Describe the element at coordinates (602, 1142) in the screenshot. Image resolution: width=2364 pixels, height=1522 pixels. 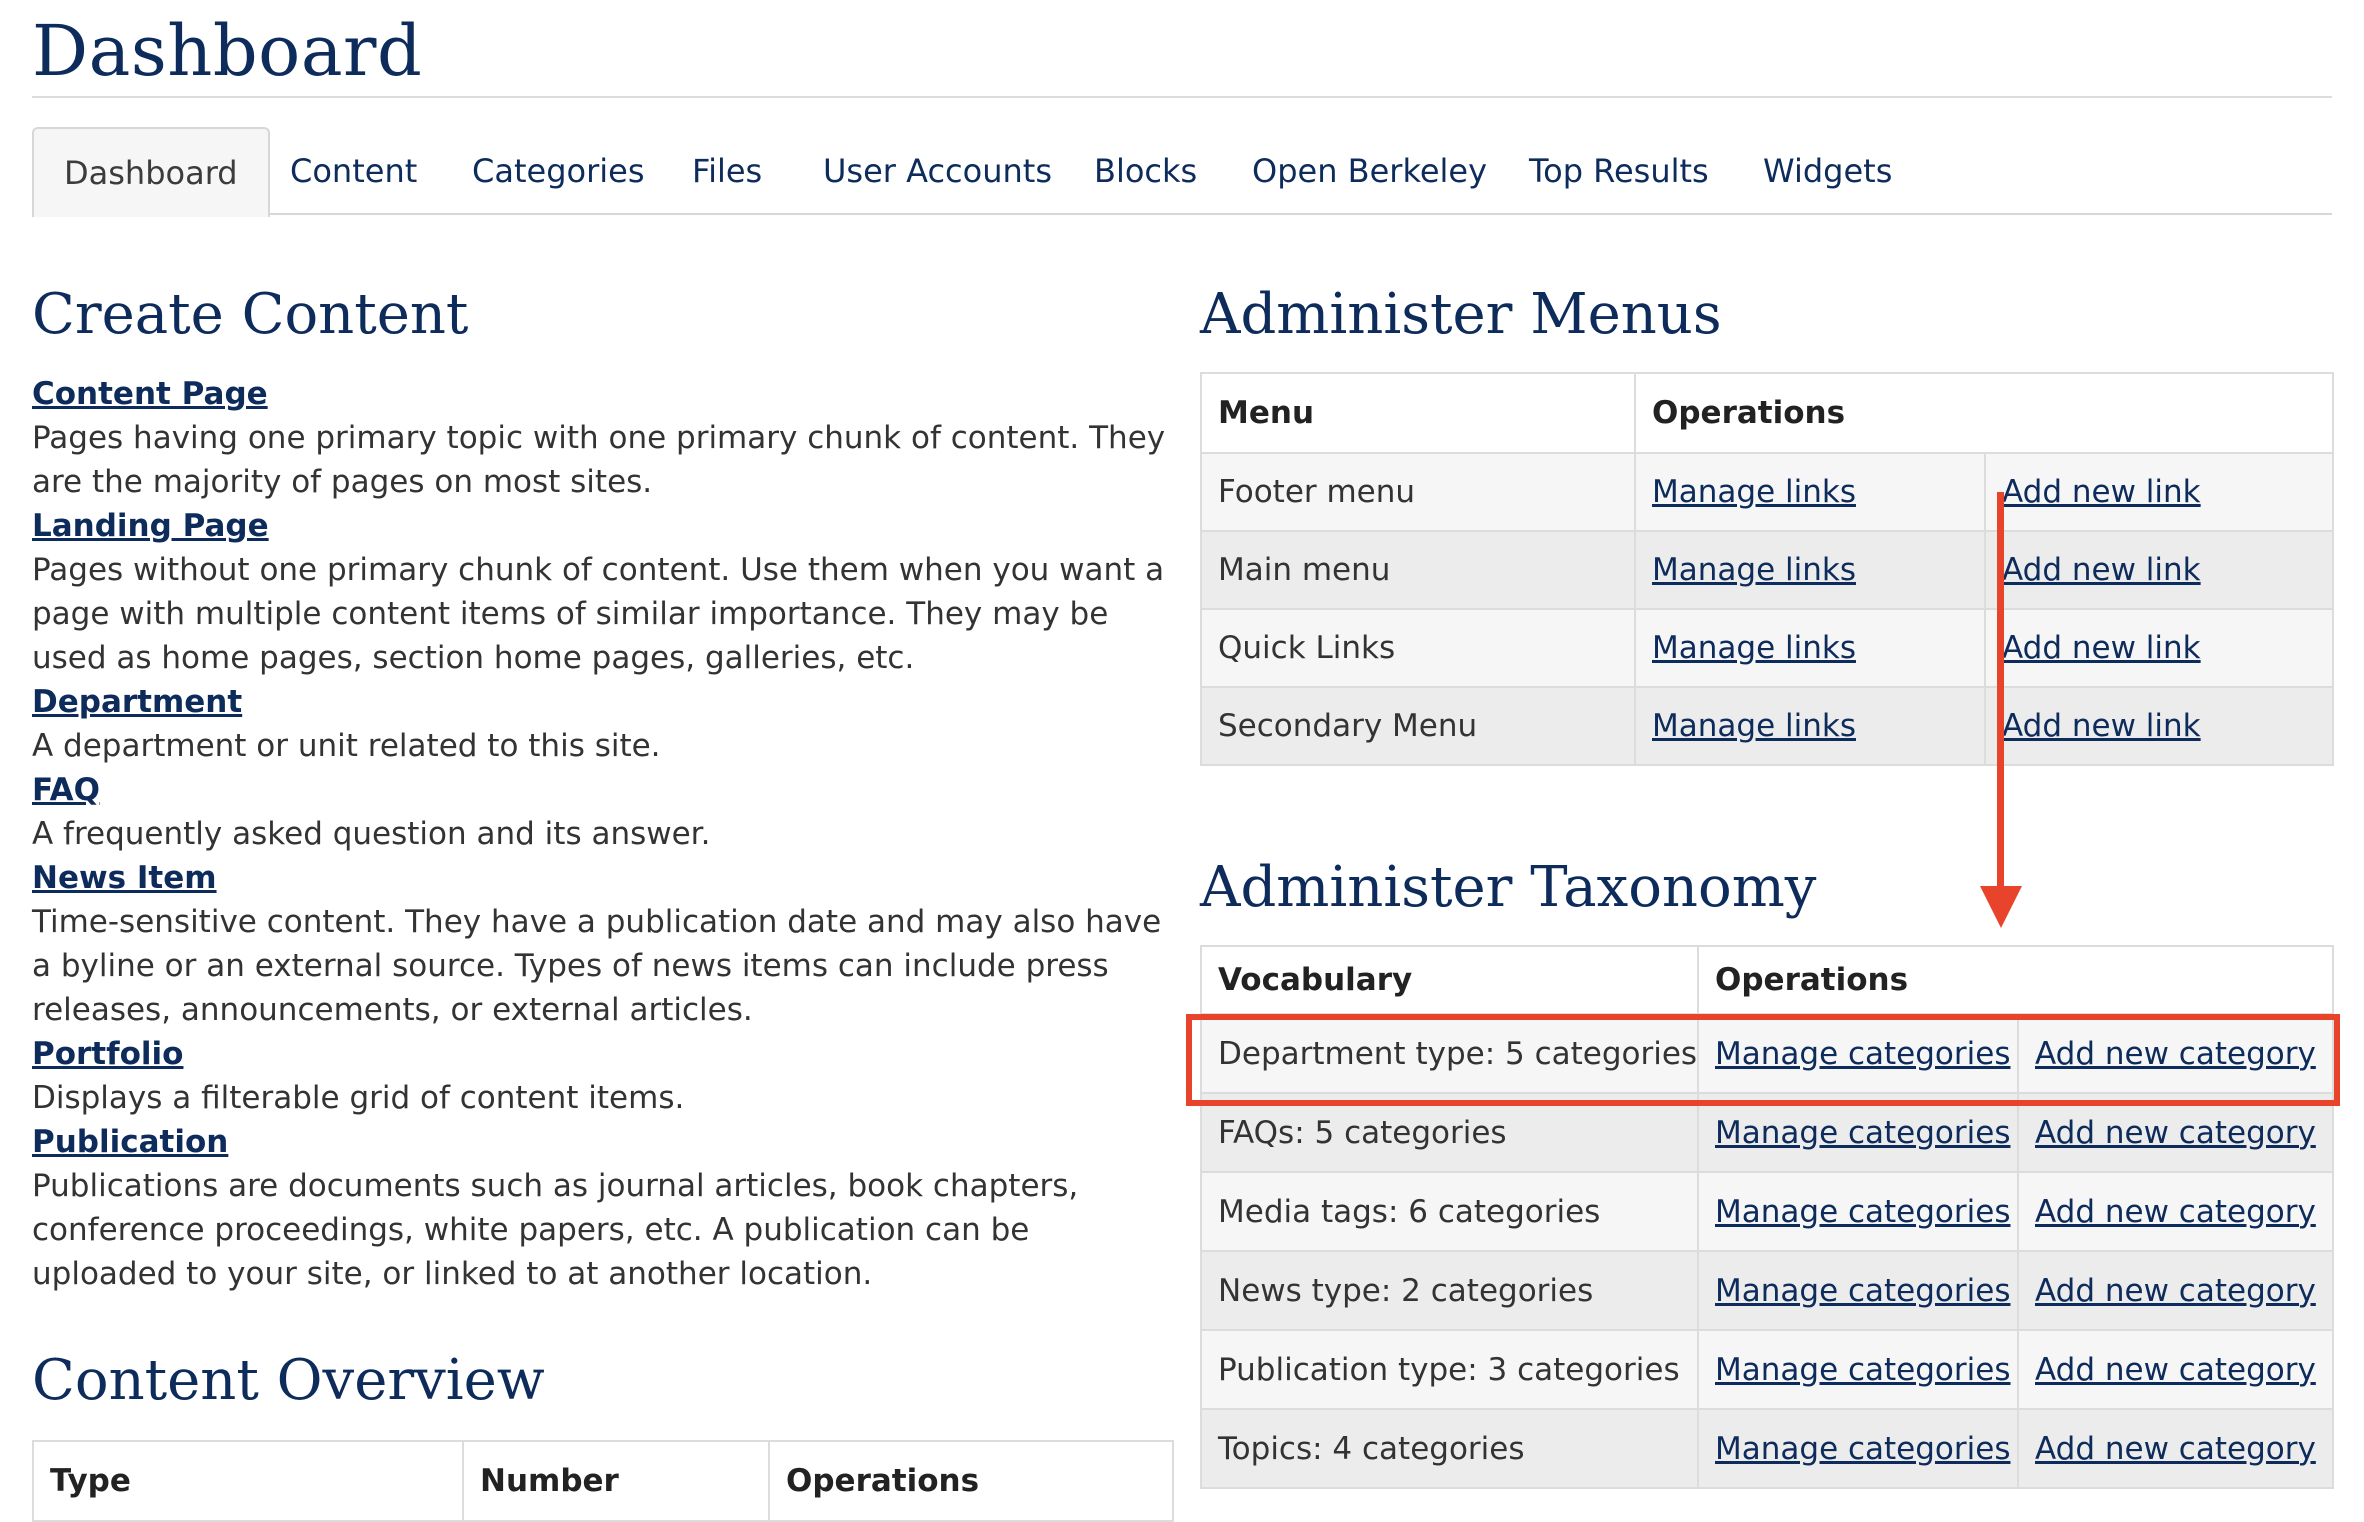
I see `content-type-link-publication: Publication` at that location.